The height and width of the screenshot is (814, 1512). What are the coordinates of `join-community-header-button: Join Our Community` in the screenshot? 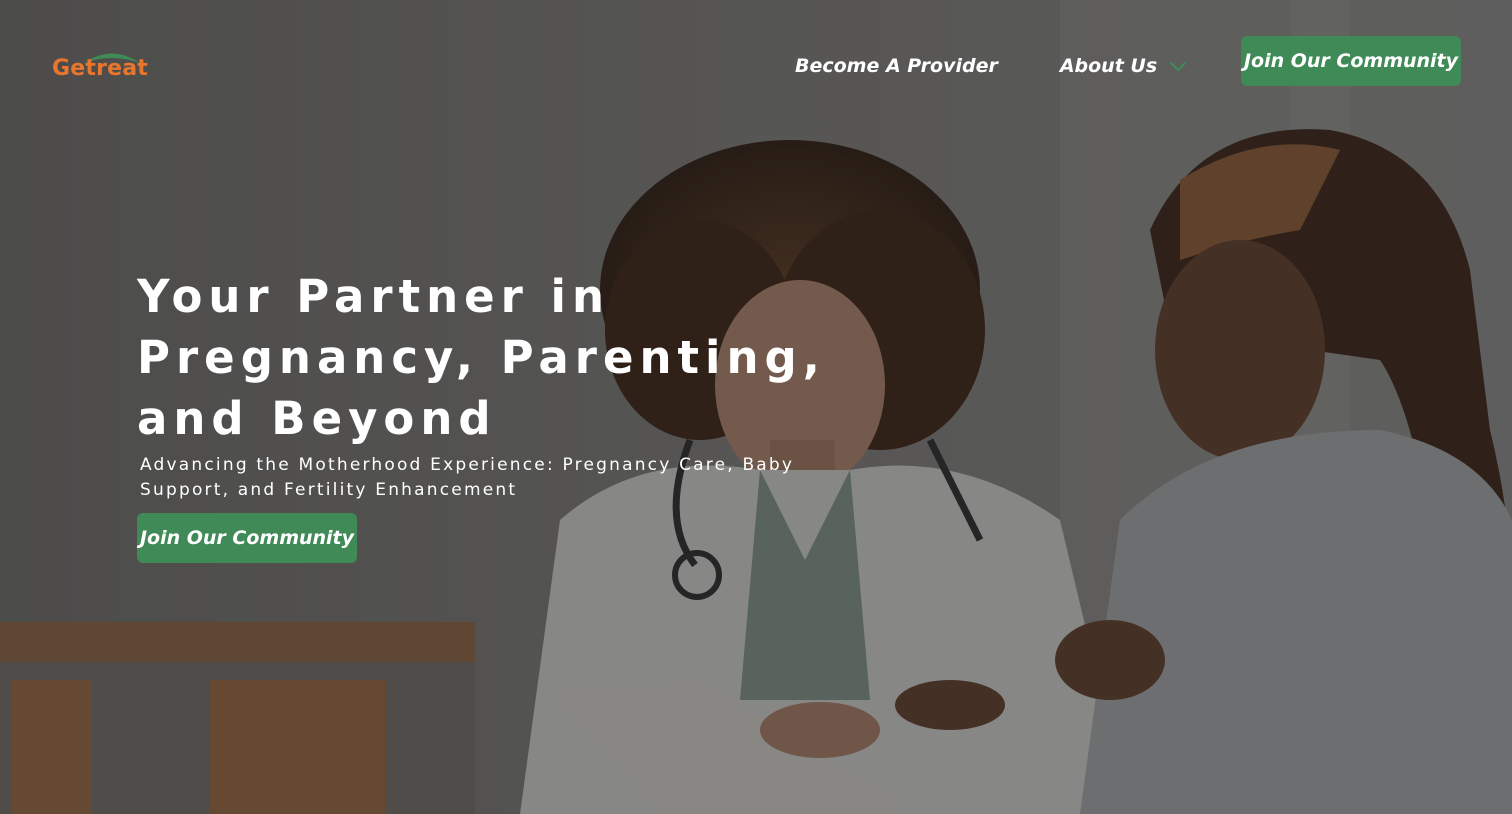 It's located at (1351, 61).